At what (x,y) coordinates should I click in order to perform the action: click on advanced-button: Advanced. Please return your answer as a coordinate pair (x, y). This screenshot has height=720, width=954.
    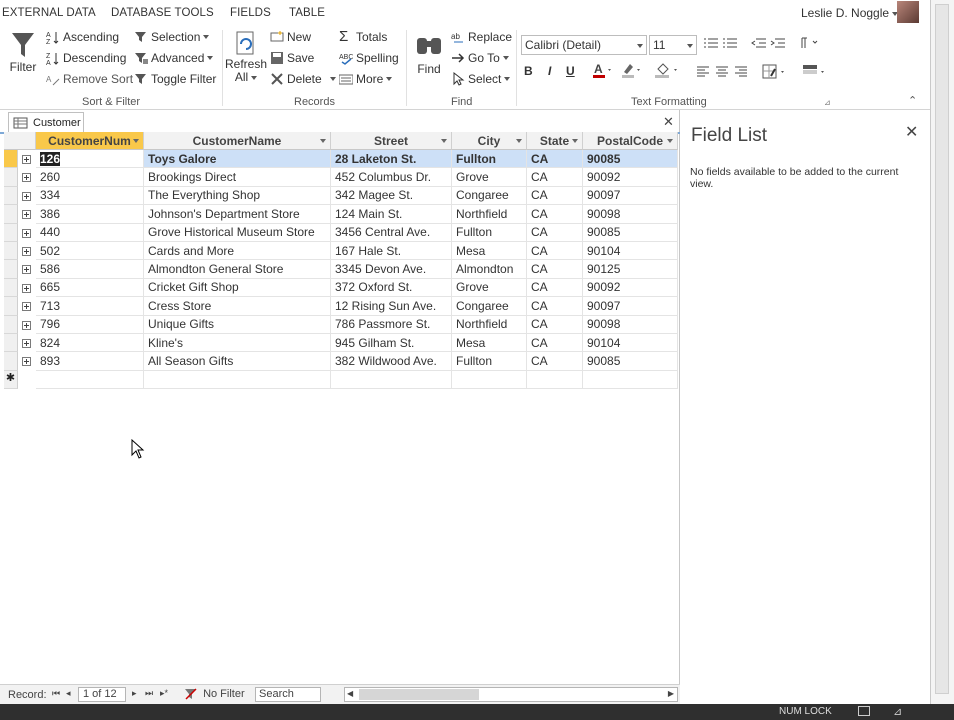
    Looking at the image, I should click on (174, 58).